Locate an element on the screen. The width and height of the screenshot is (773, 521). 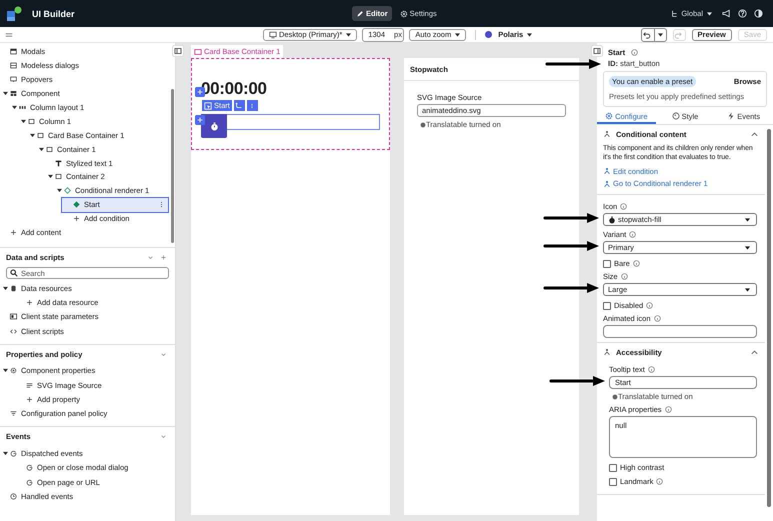
branch-icon is located at coordinates (607, 134).